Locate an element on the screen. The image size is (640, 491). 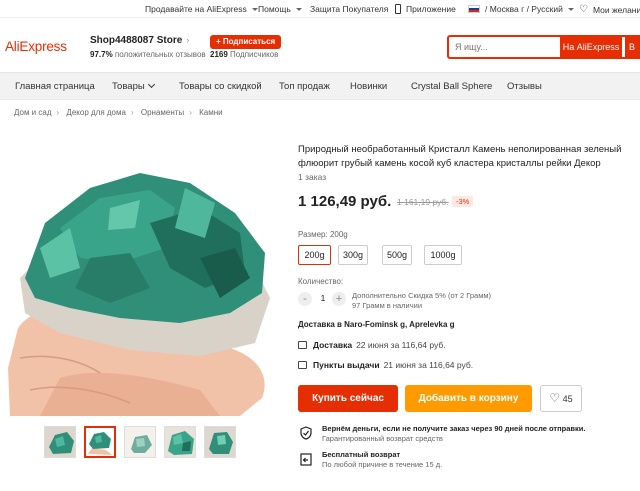
pickup-option: Пункты выдачи 21 июня за 116,64 руб. is located at coordinates (385, 365).